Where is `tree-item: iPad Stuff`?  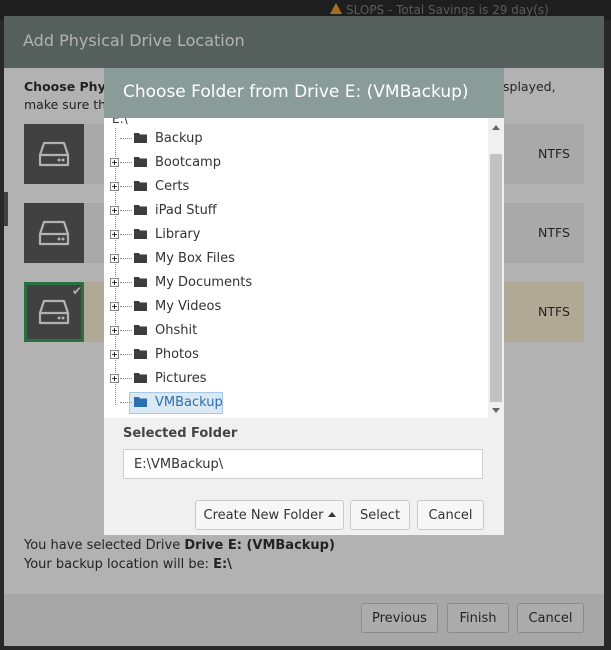 tree-item: iPad Stuff is located at coordinates (296, 211).